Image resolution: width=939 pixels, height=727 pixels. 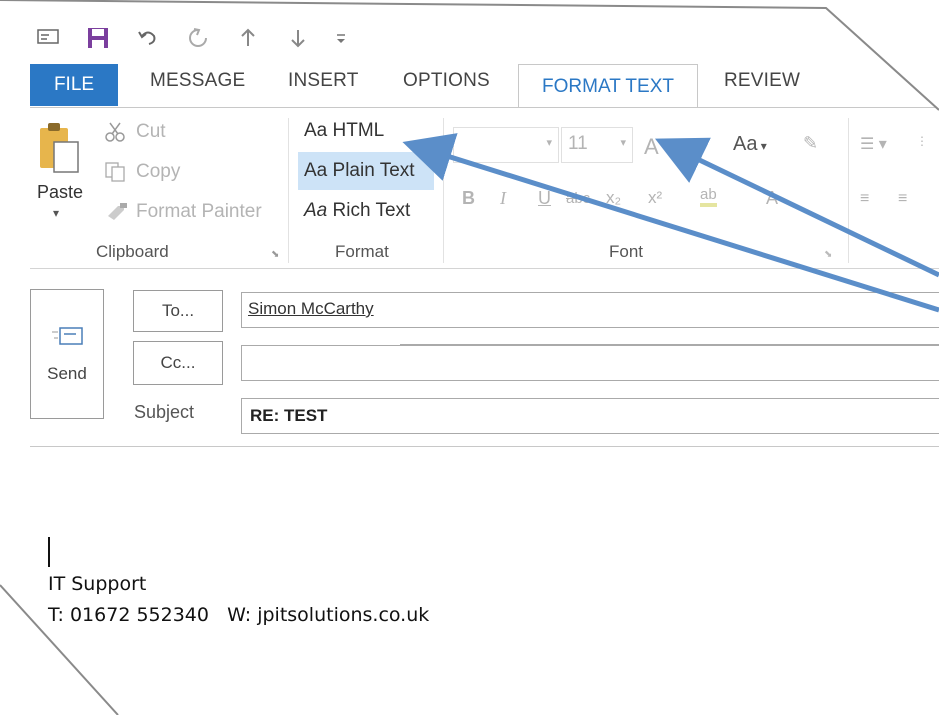 I want to click on annotation-arrows, so click(x=670, y=223).